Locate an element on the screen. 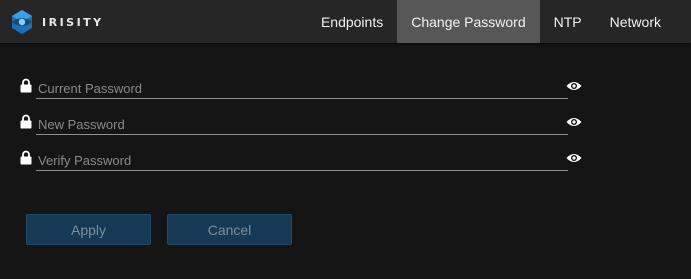 Image resolution: width=691 pixels, height=279 pixels. current-password-input is located at coordinates (302, 88).